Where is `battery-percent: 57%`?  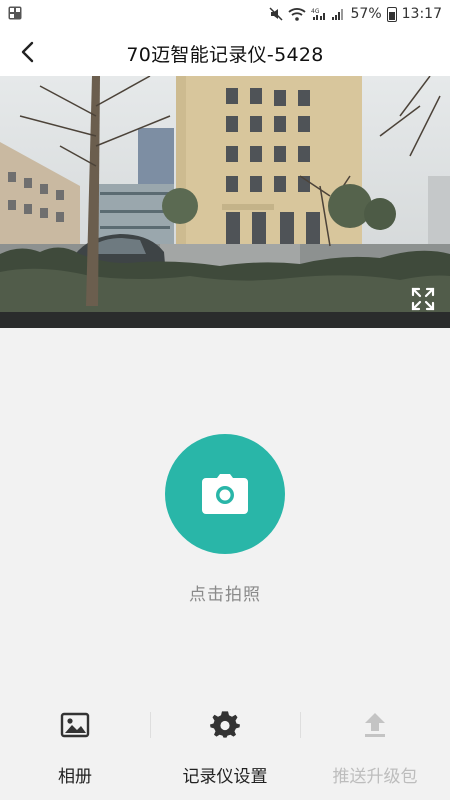 battery-percent: 57% is located at coordinates (366, 14).